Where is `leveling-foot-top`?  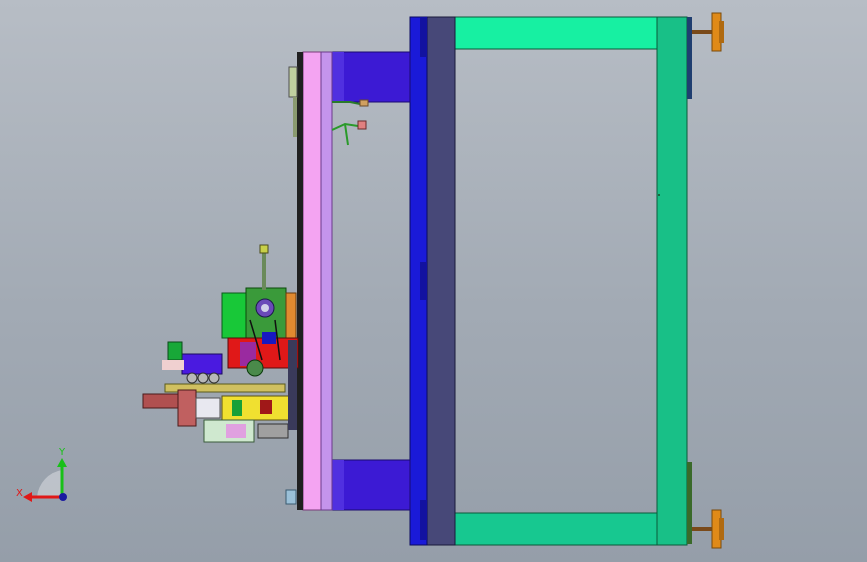 leveling-foot-top is located at coordinates (708, 32).